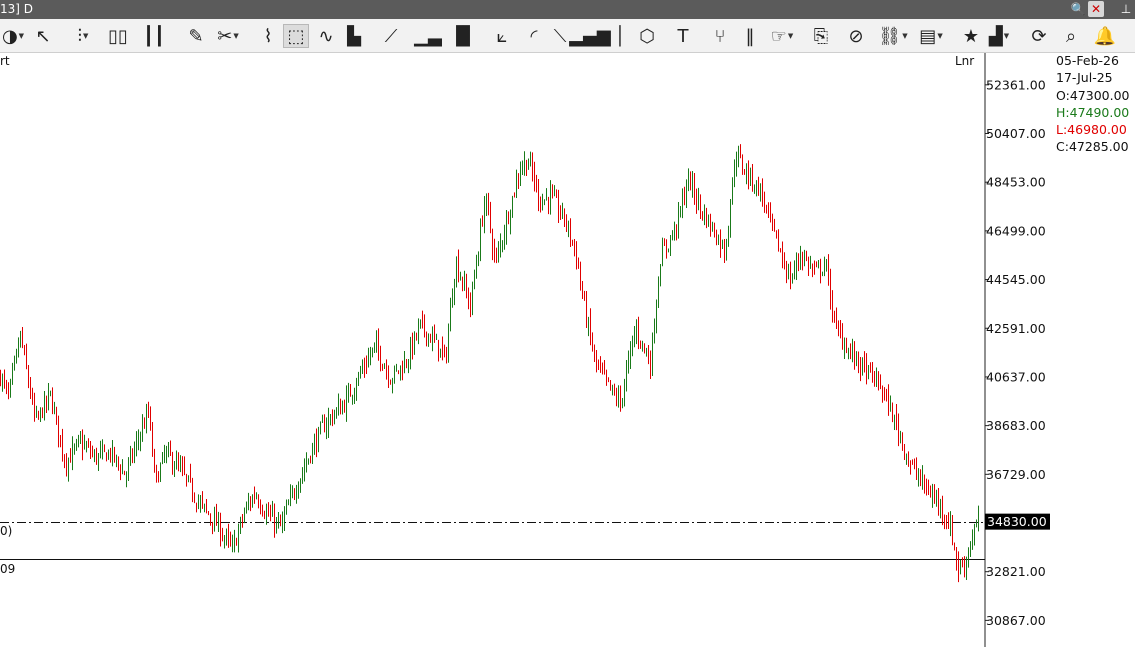 The width and height of the screenshot is (1135, 647). I want to click on histogram-button: ▙, so click(354, 36).